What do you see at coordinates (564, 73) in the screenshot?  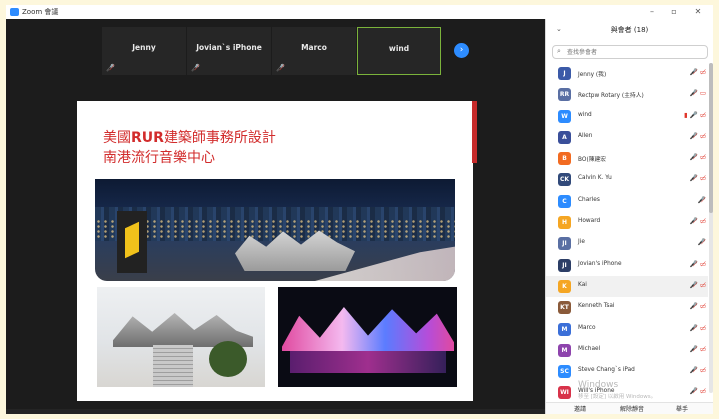 I see `avatar: J` at bounding box center [564, 73].